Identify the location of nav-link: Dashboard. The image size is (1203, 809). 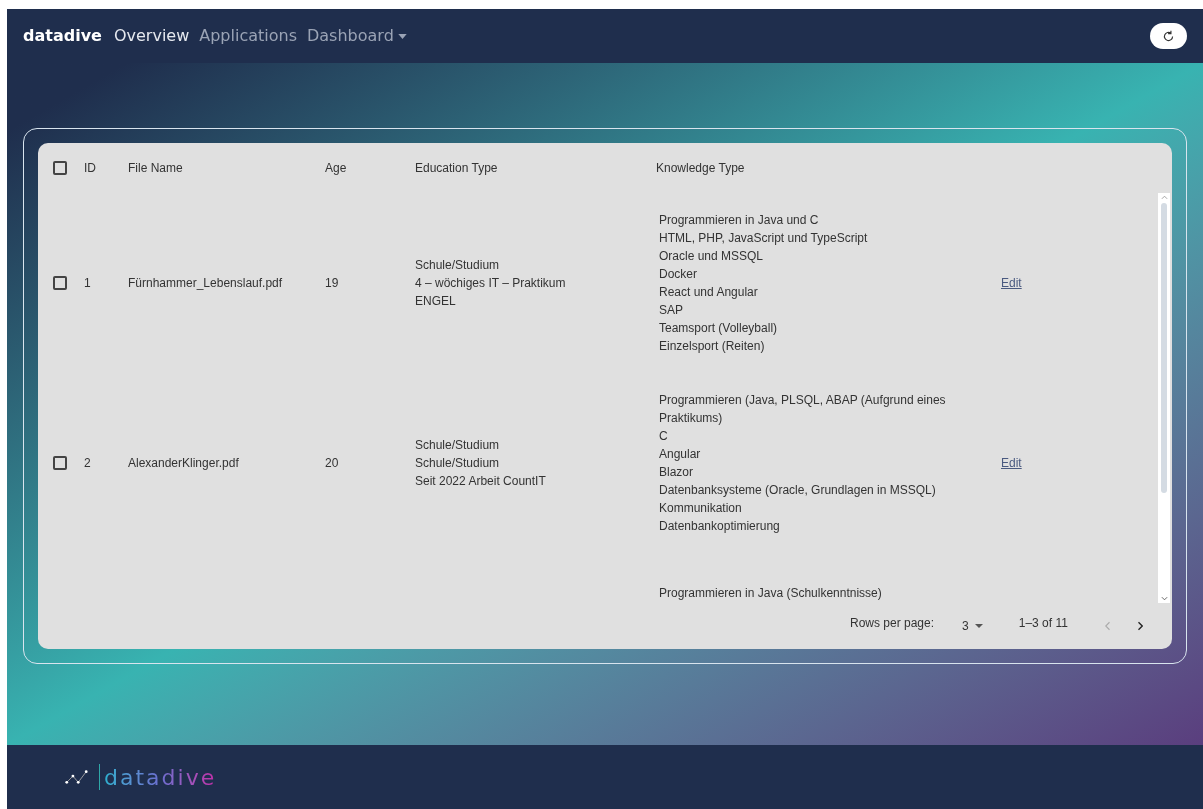
(357, 36).